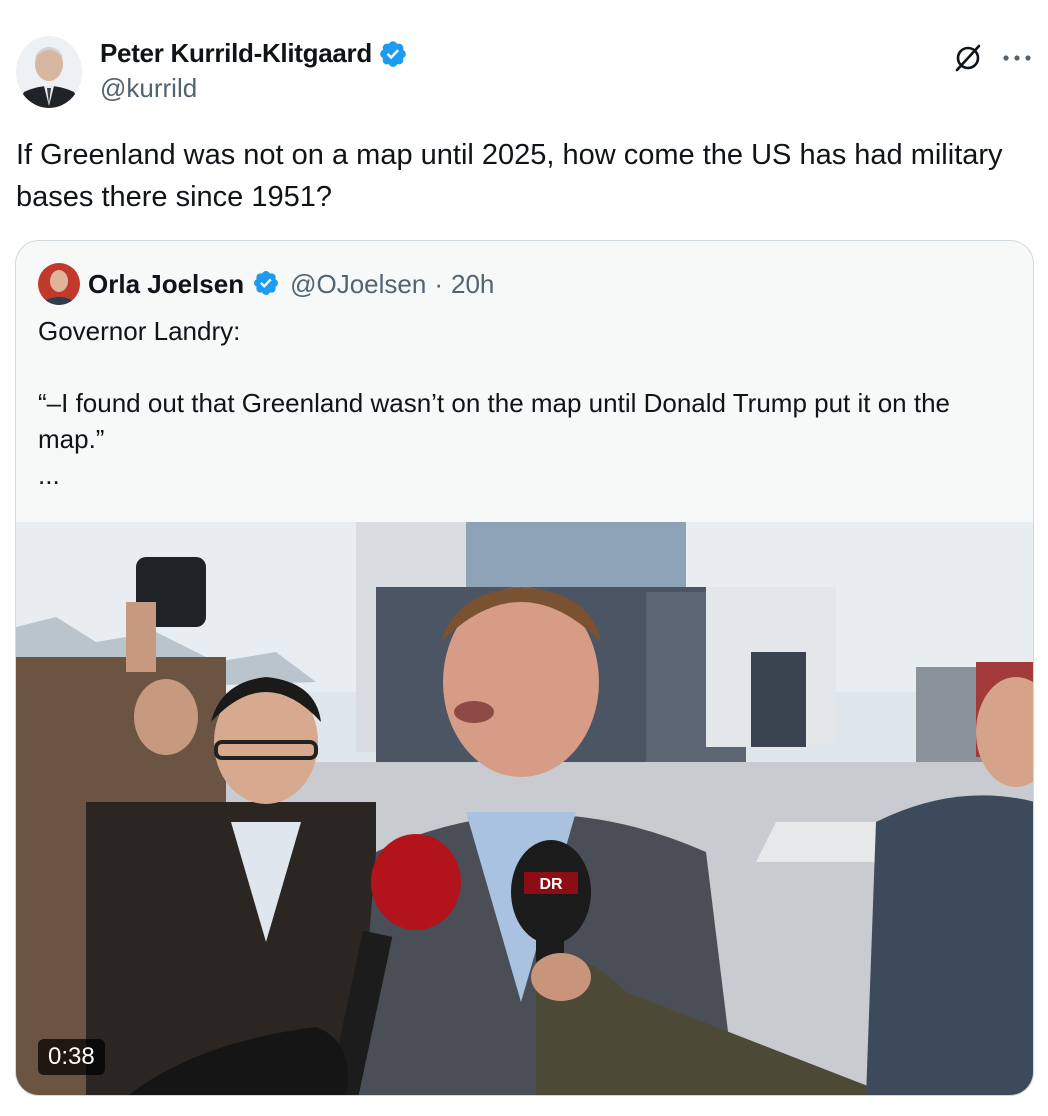 The height and width of the screenshot is (1116, 1048). Describe the element at coordinates (992, 58) in the screenshot. I see `tweet-actions` at that location.